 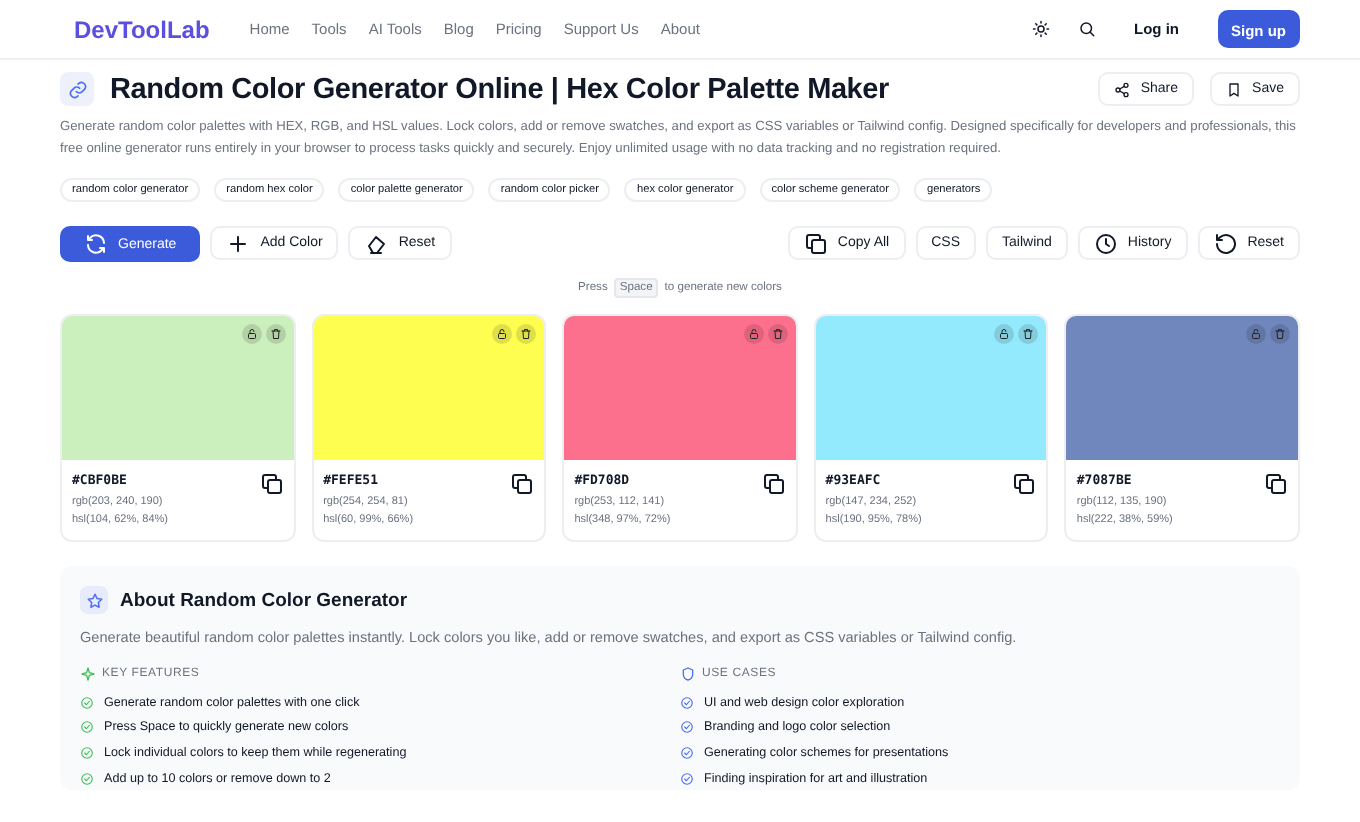 I want to click on plus-icon, so click(x=238, y=243).